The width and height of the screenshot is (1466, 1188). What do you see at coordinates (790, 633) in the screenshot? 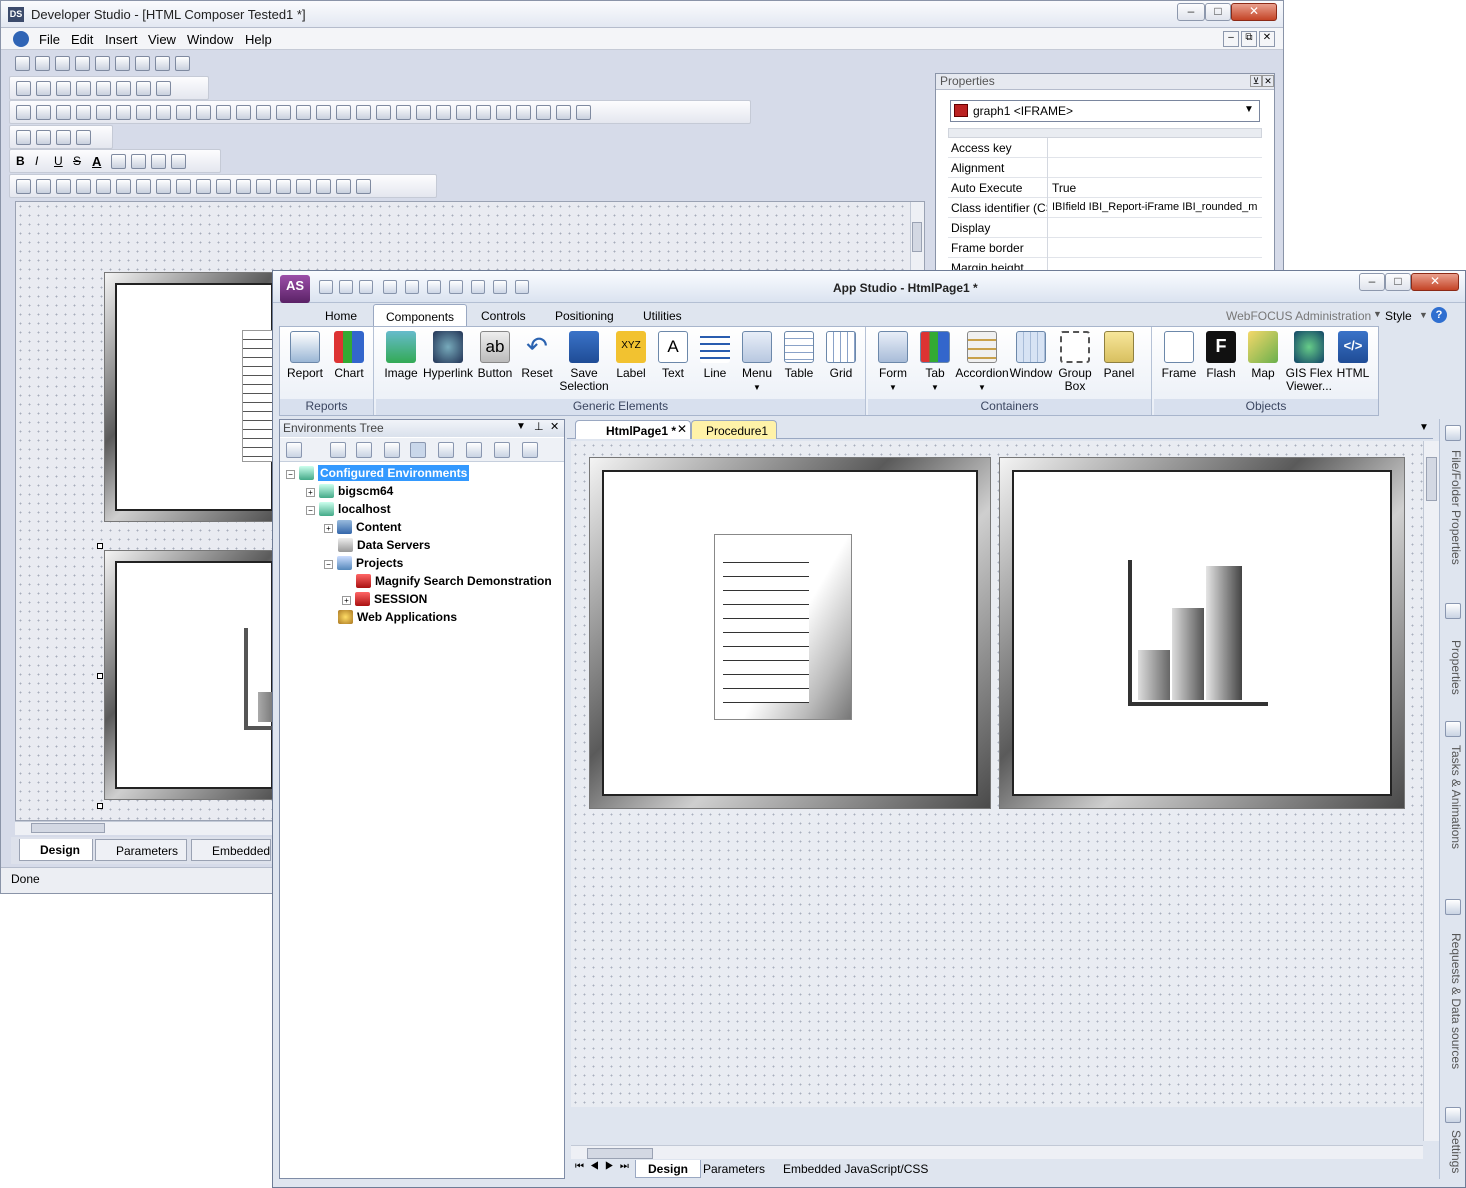
I see `report-iframe` at bounding box center [790, 633].